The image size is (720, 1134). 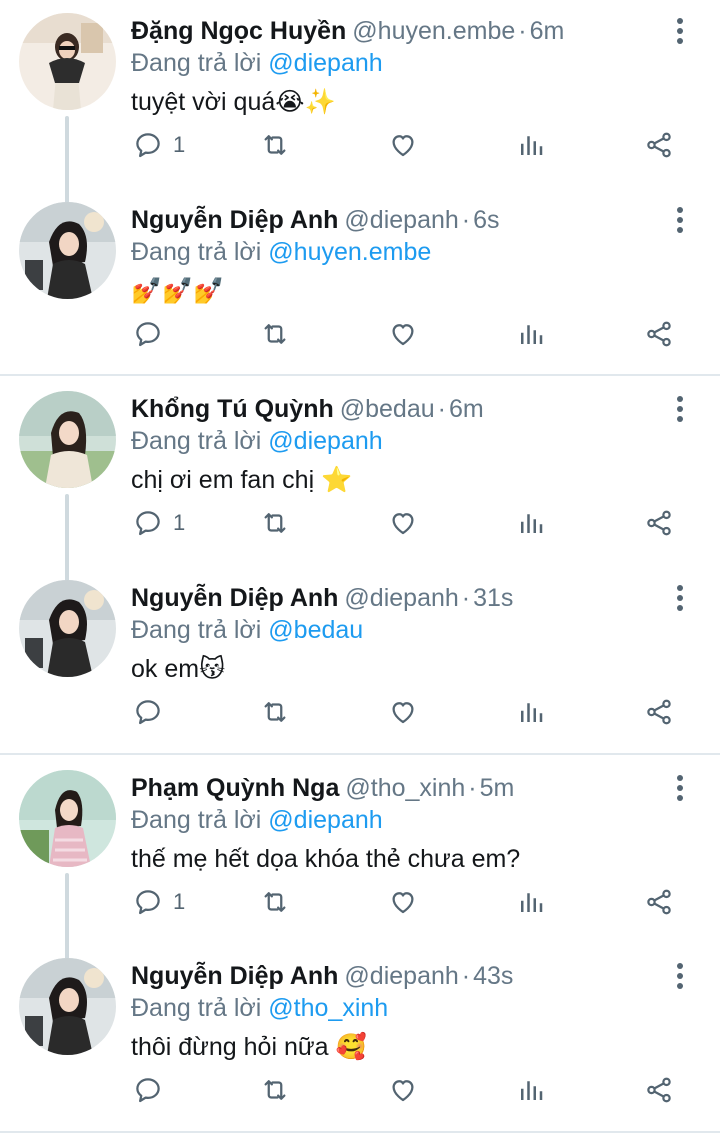 What do you see at coordinates (328, 1008) in the screenshot?
I see `reply-mention: @tho_xinh` at bounding box center [328, 1008].